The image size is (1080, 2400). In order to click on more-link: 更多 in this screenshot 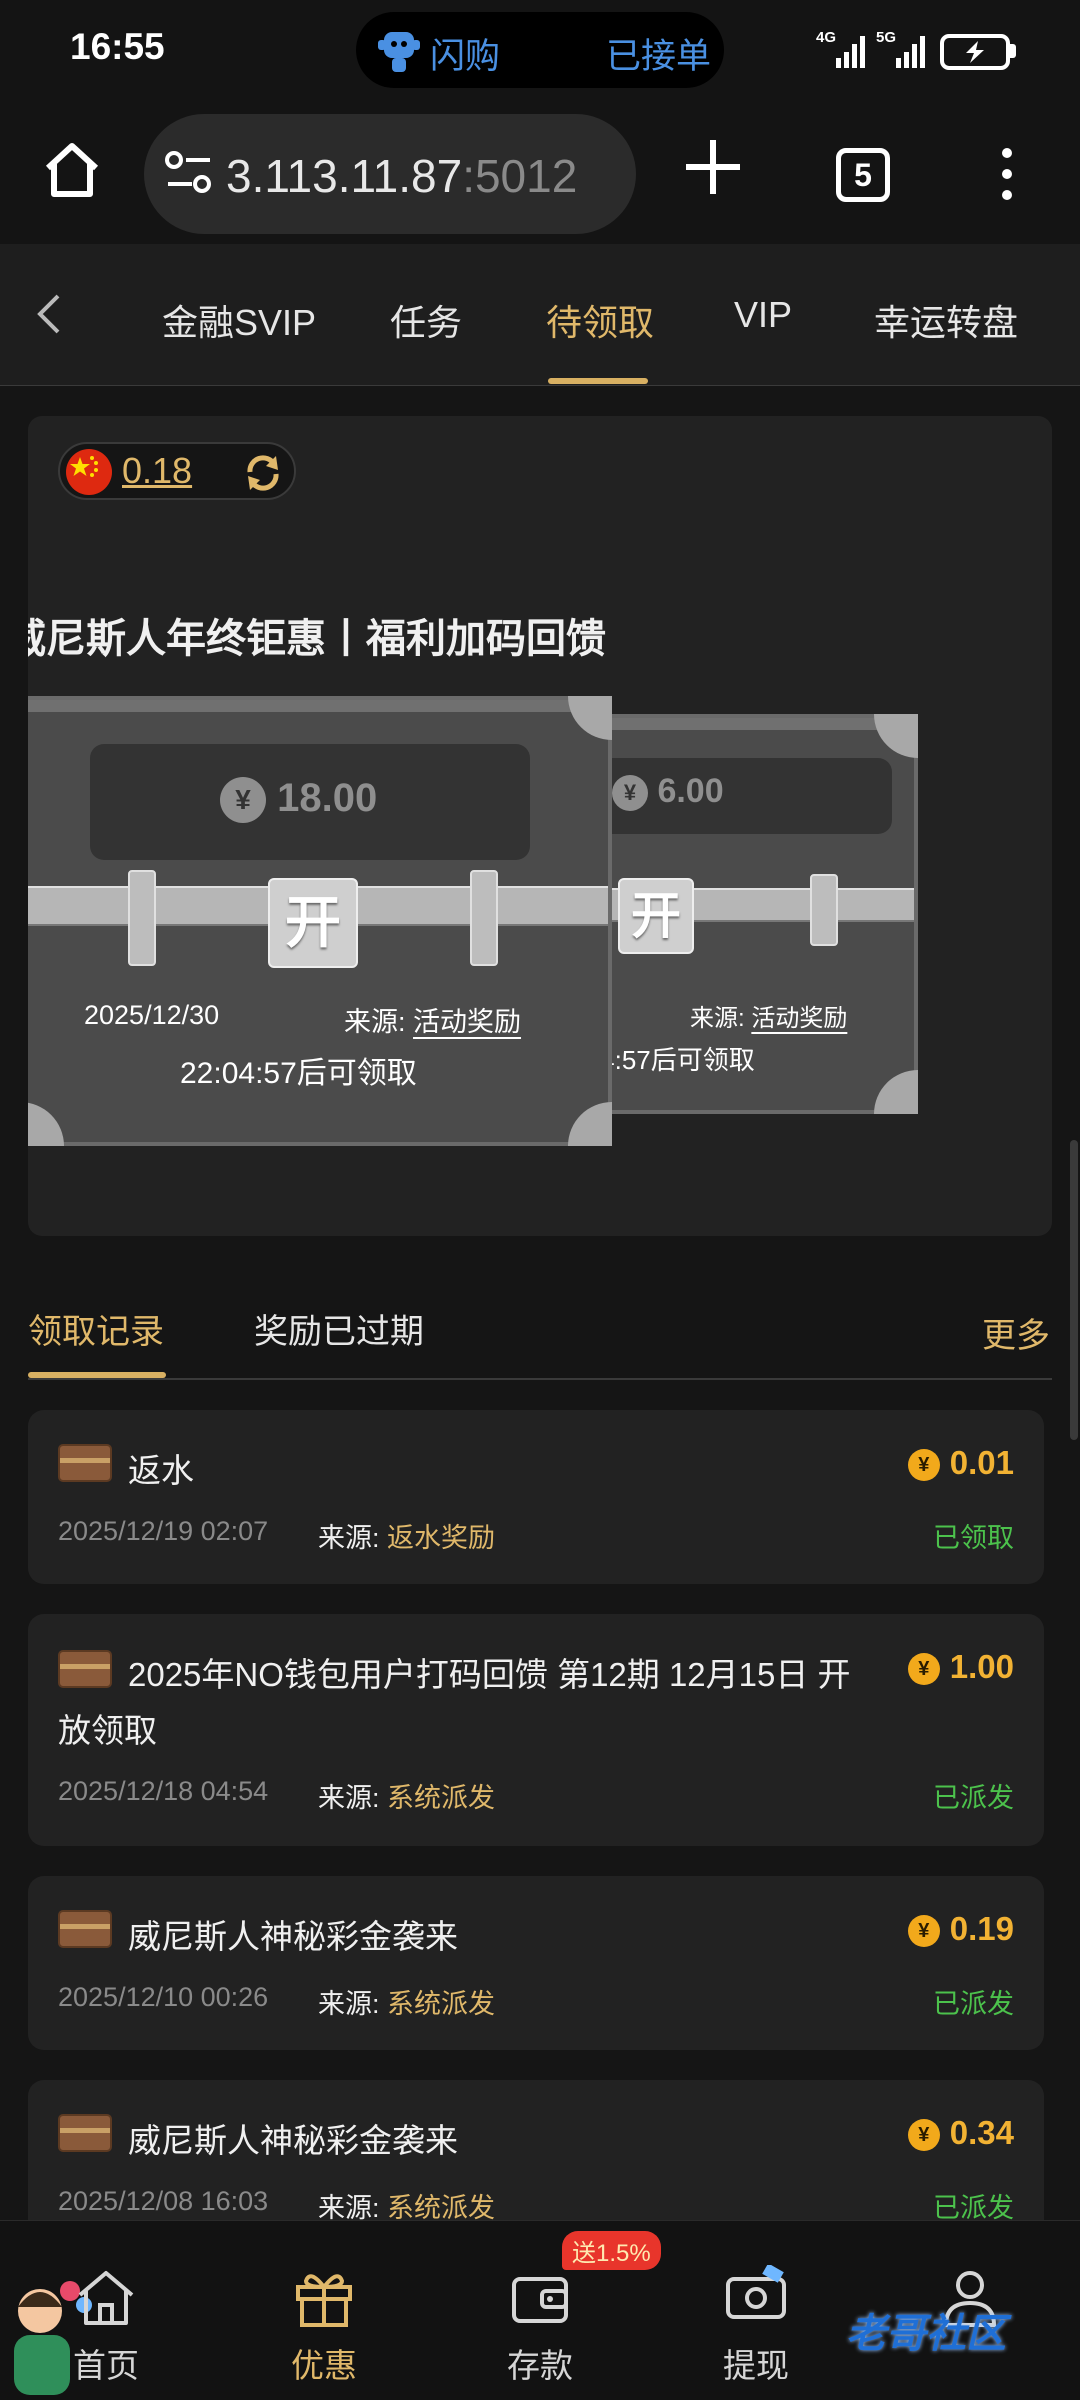, I will do `click(1016, 1332)`.